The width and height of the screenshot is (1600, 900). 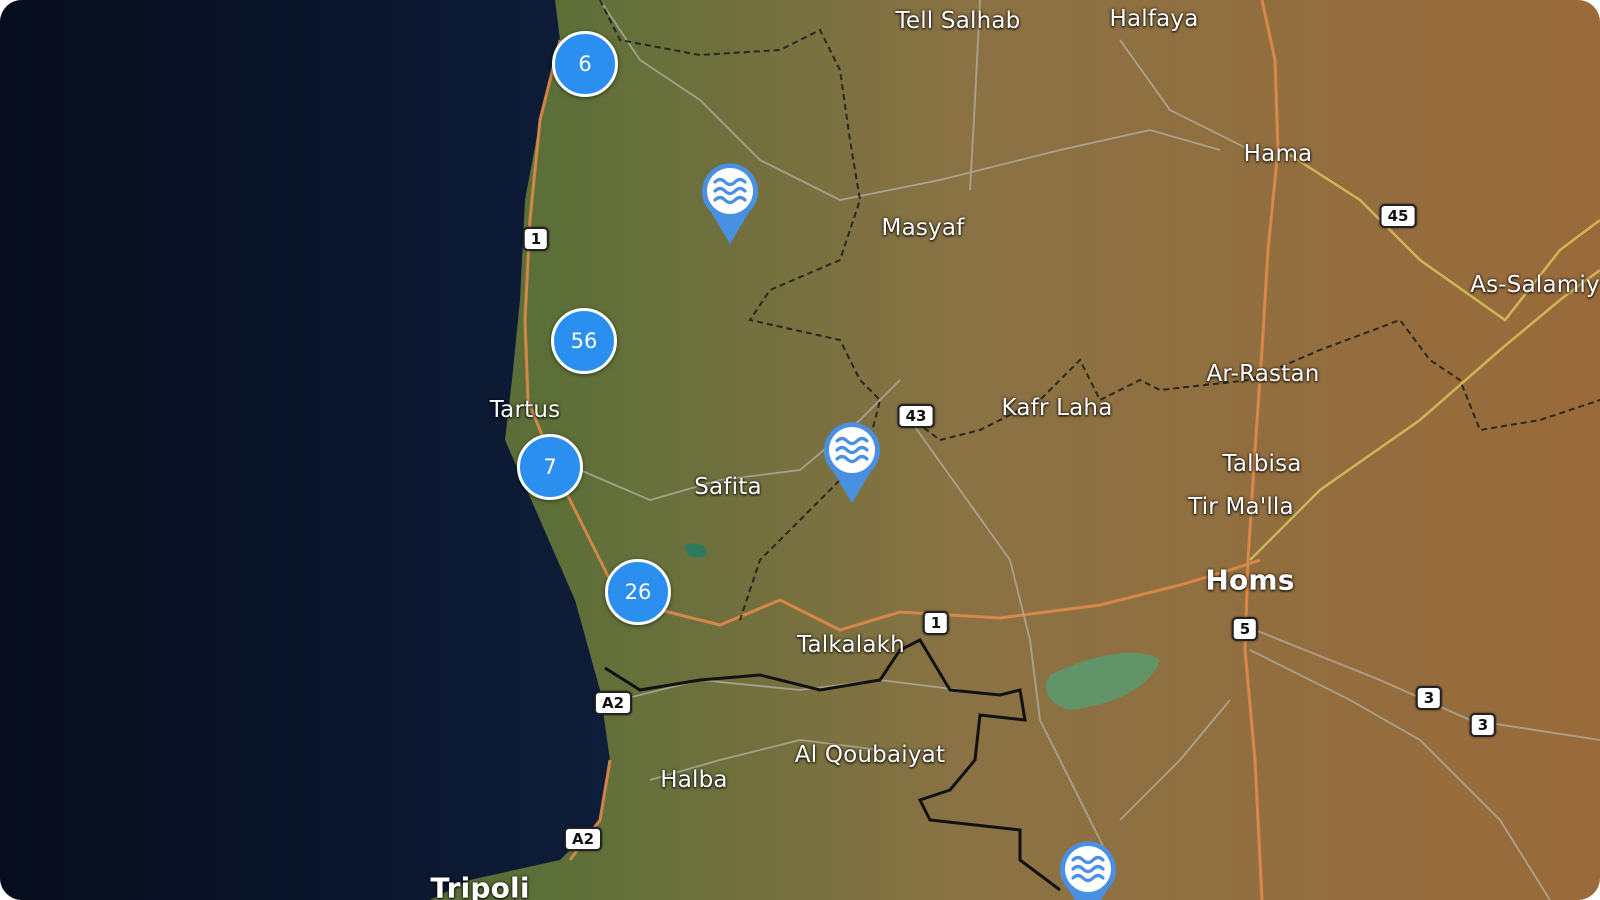 I want to click on place-label-al-qoubaiyat: Al Qoubaiyat, so click(x=870, y=755).